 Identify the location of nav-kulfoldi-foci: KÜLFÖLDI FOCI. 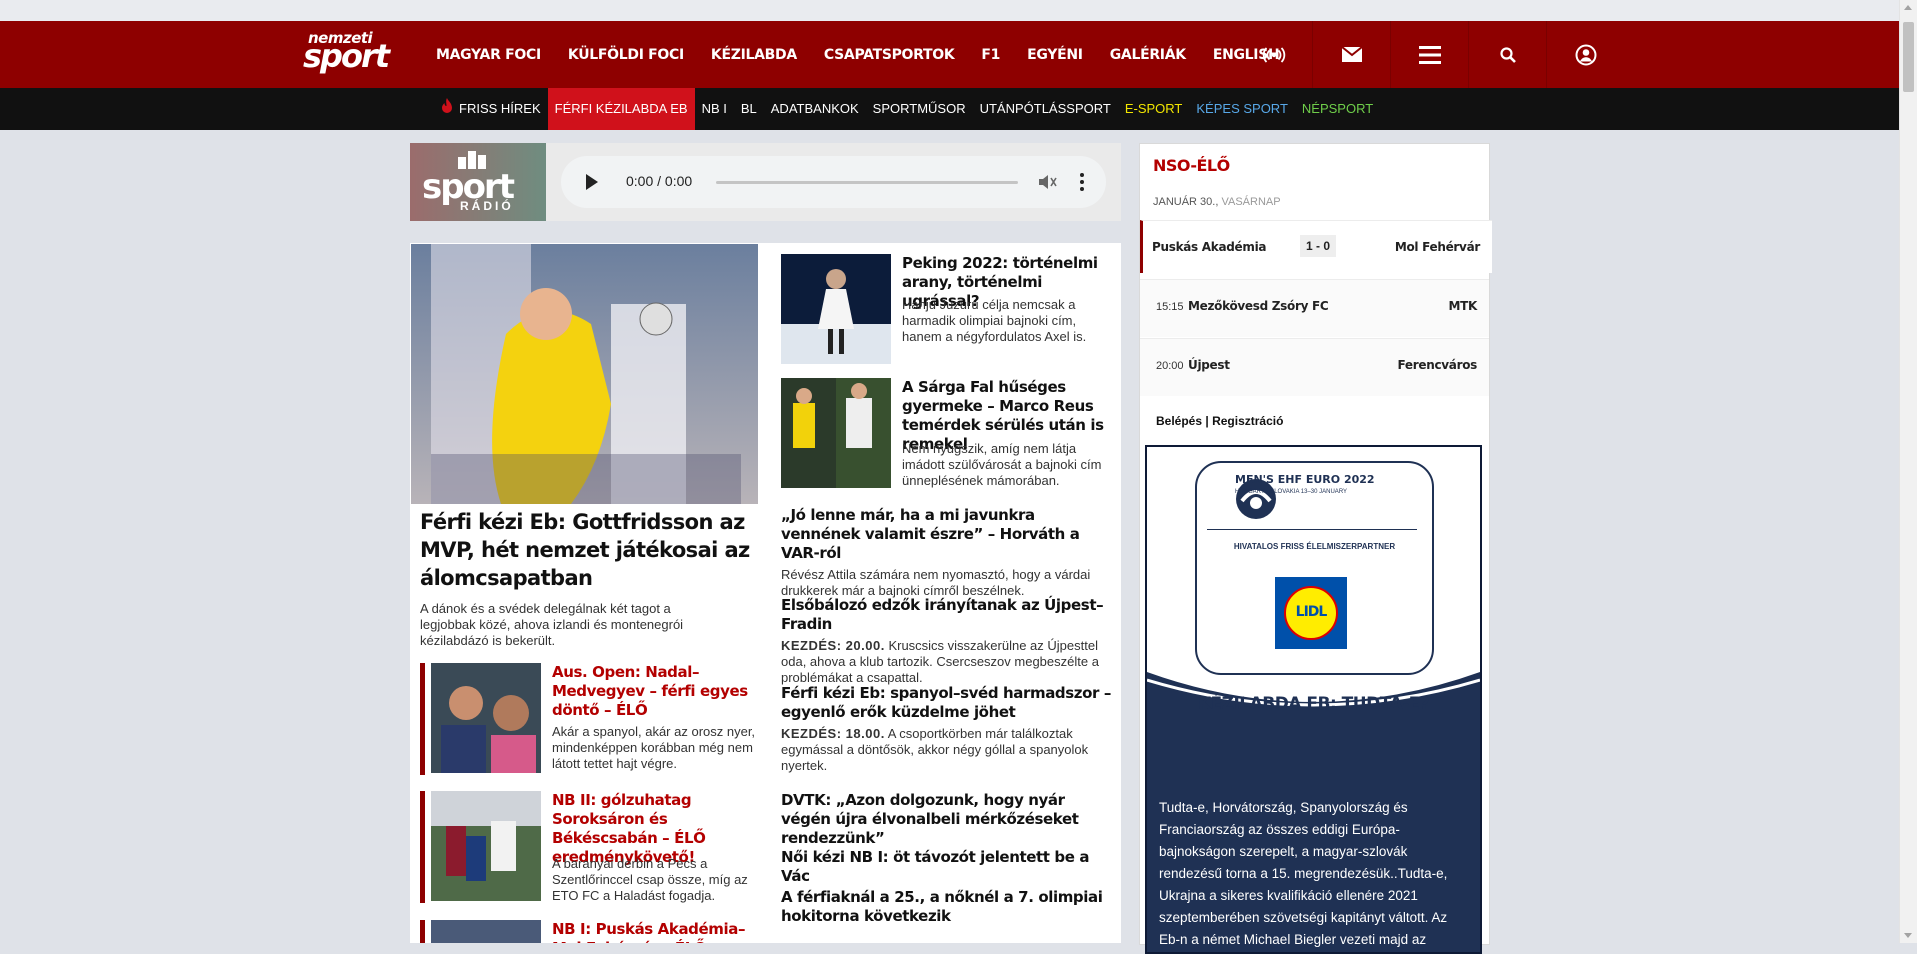
(626, 55).